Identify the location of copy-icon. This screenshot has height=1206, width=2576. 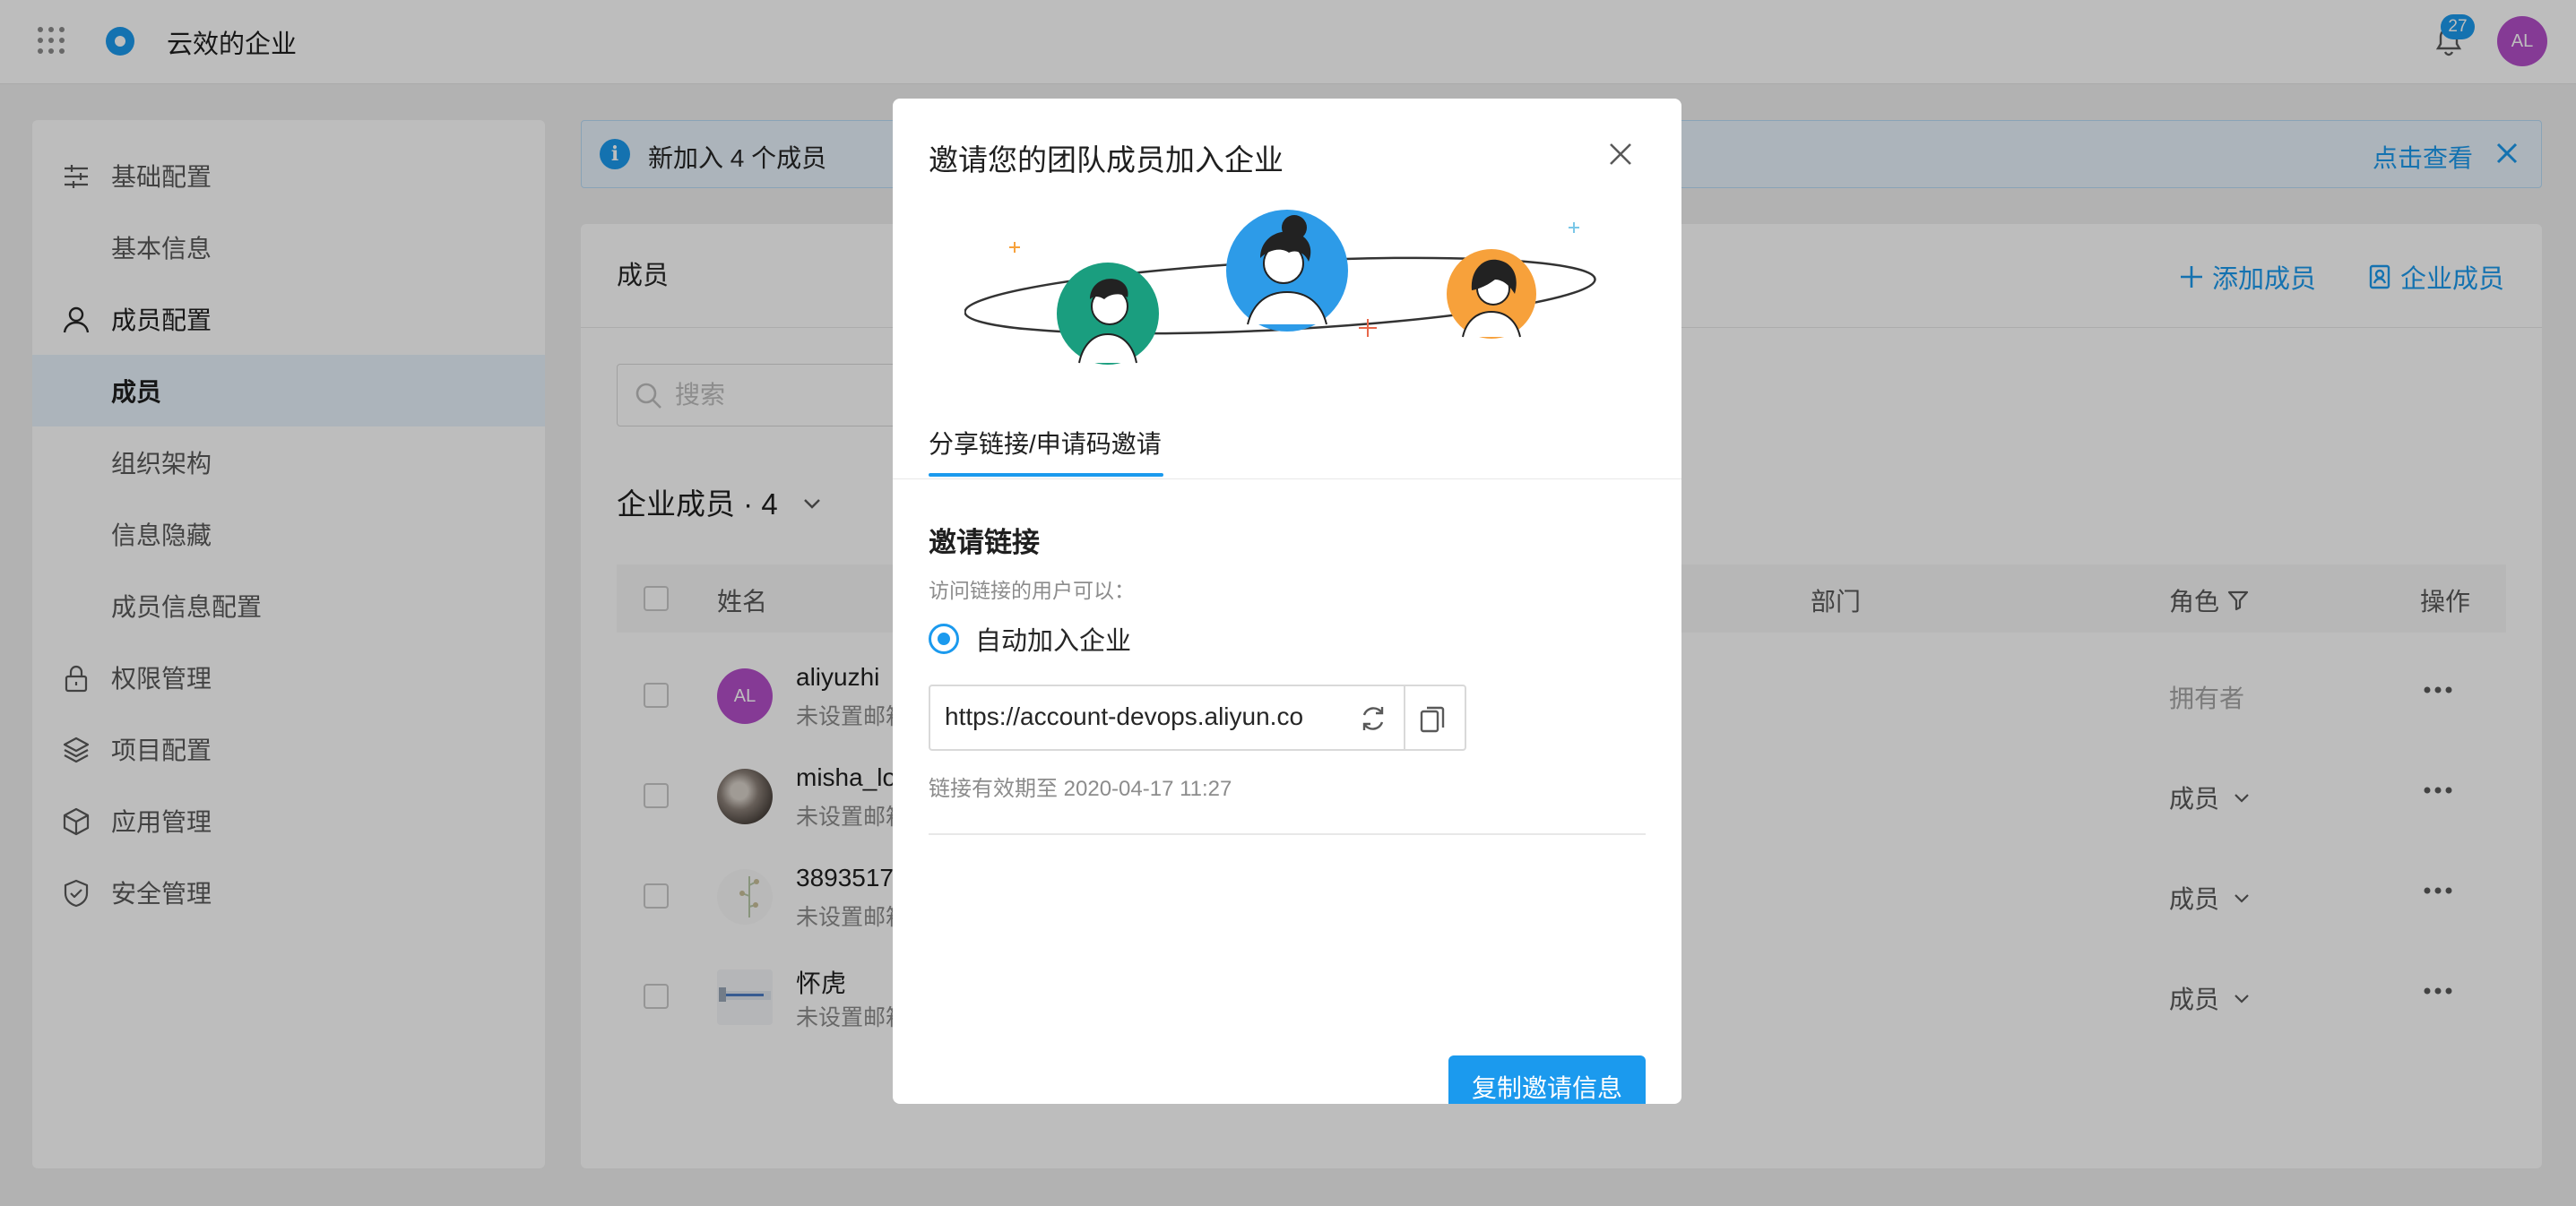
(1432, 718).